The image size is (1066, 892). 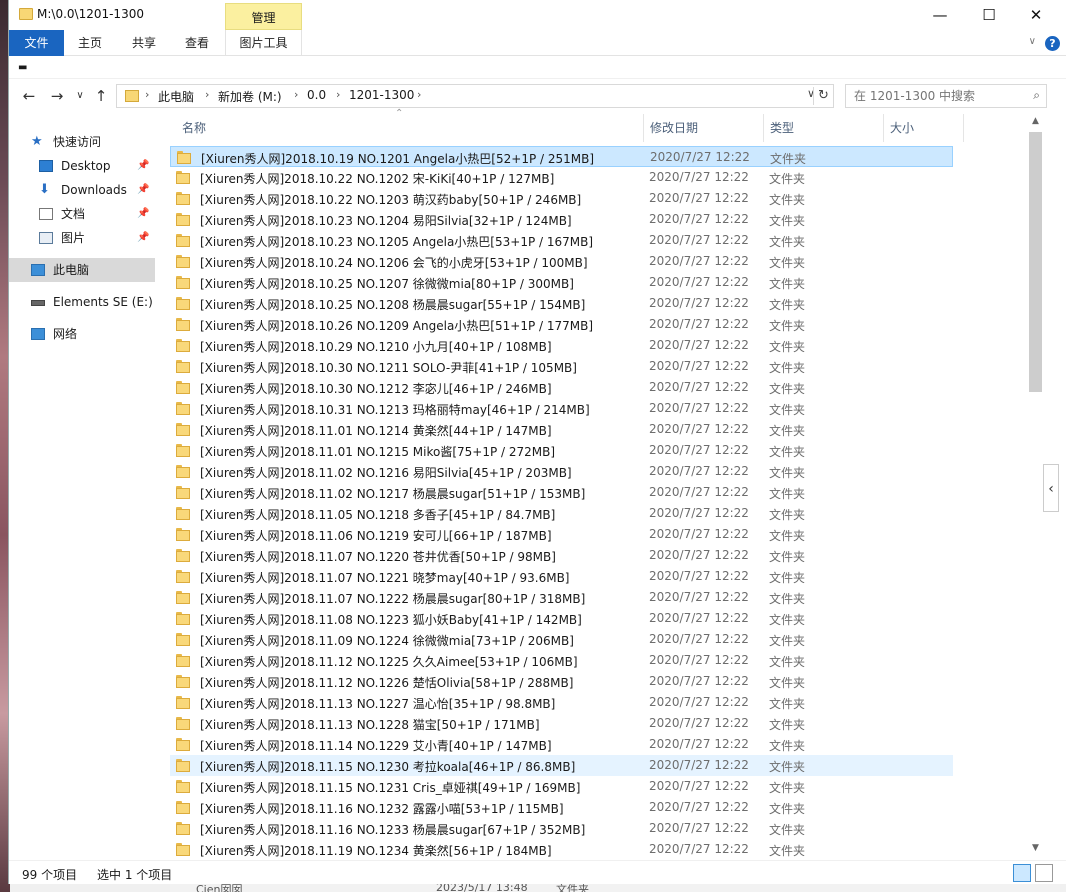 What do you see at coordinates (1032, 41) in the screenshot?
I see `expand-ribbon-icon: ∨` at bounding box center [1032, 41].